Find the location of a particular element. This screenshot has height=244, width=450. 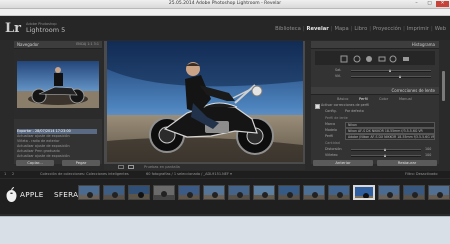

navigator-title: Navegador is located at coordinates (28, 44).